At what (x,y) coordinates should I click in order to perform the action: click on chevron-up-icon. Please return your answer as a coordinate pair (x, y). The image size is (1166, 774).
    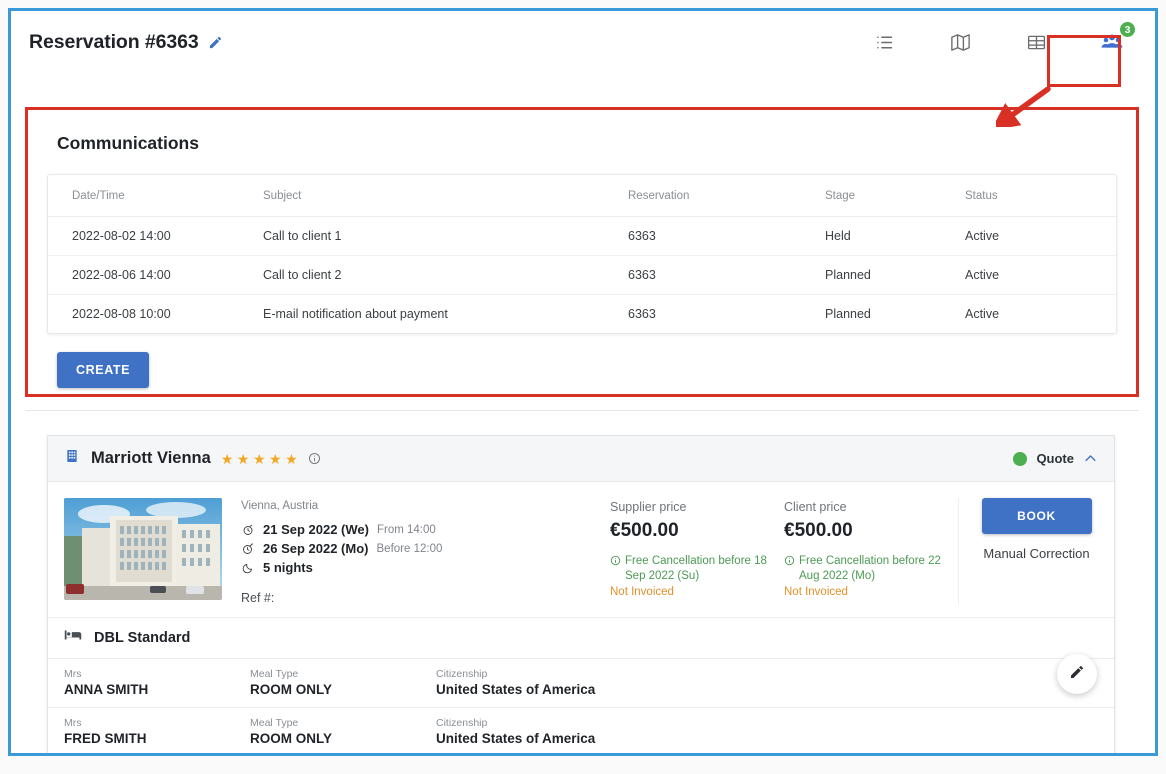
    Looking at the image, I should click on (1090, 458).